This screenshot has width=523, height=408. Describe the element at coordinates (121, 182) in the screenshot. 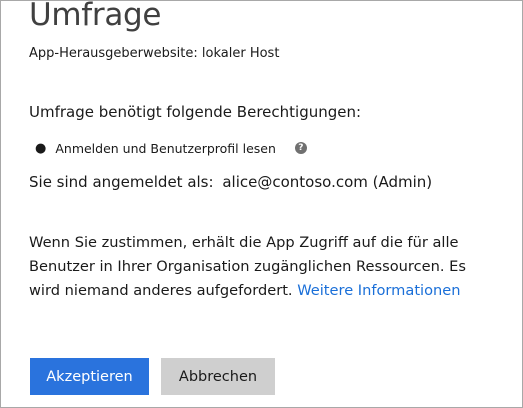

I see `signed-in-label: Sie sind angemeldet als:` at that location.